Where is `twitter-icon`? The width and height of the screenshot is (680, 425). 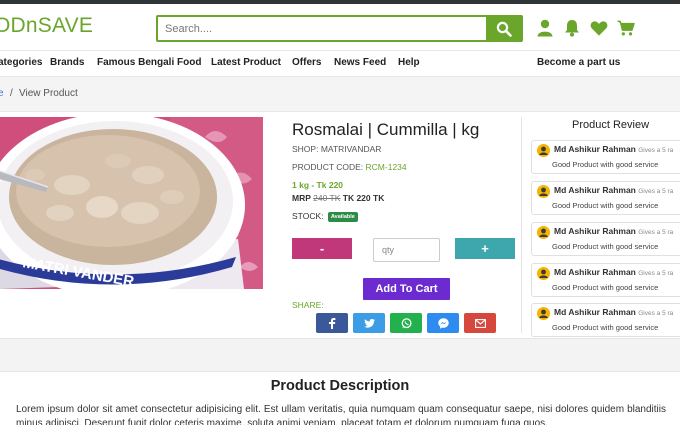 twitter-icon is located at coordinates (369, 323).